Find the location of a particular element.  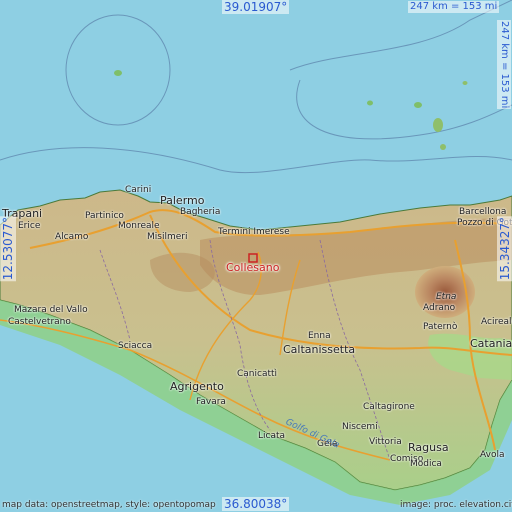

place-label-paterno: Paternò is located at coordinates (440, 327).